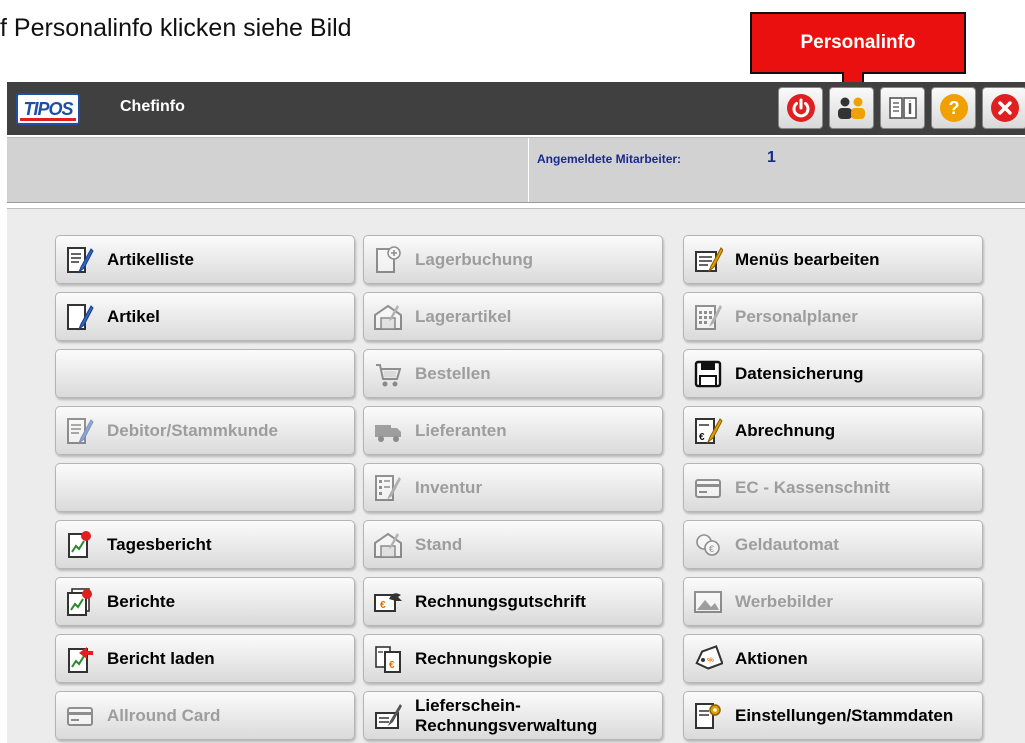 The width and height of the screenshot is (1025, 743). I want to click on menu-button-label: Inventur, so click(449, 487).